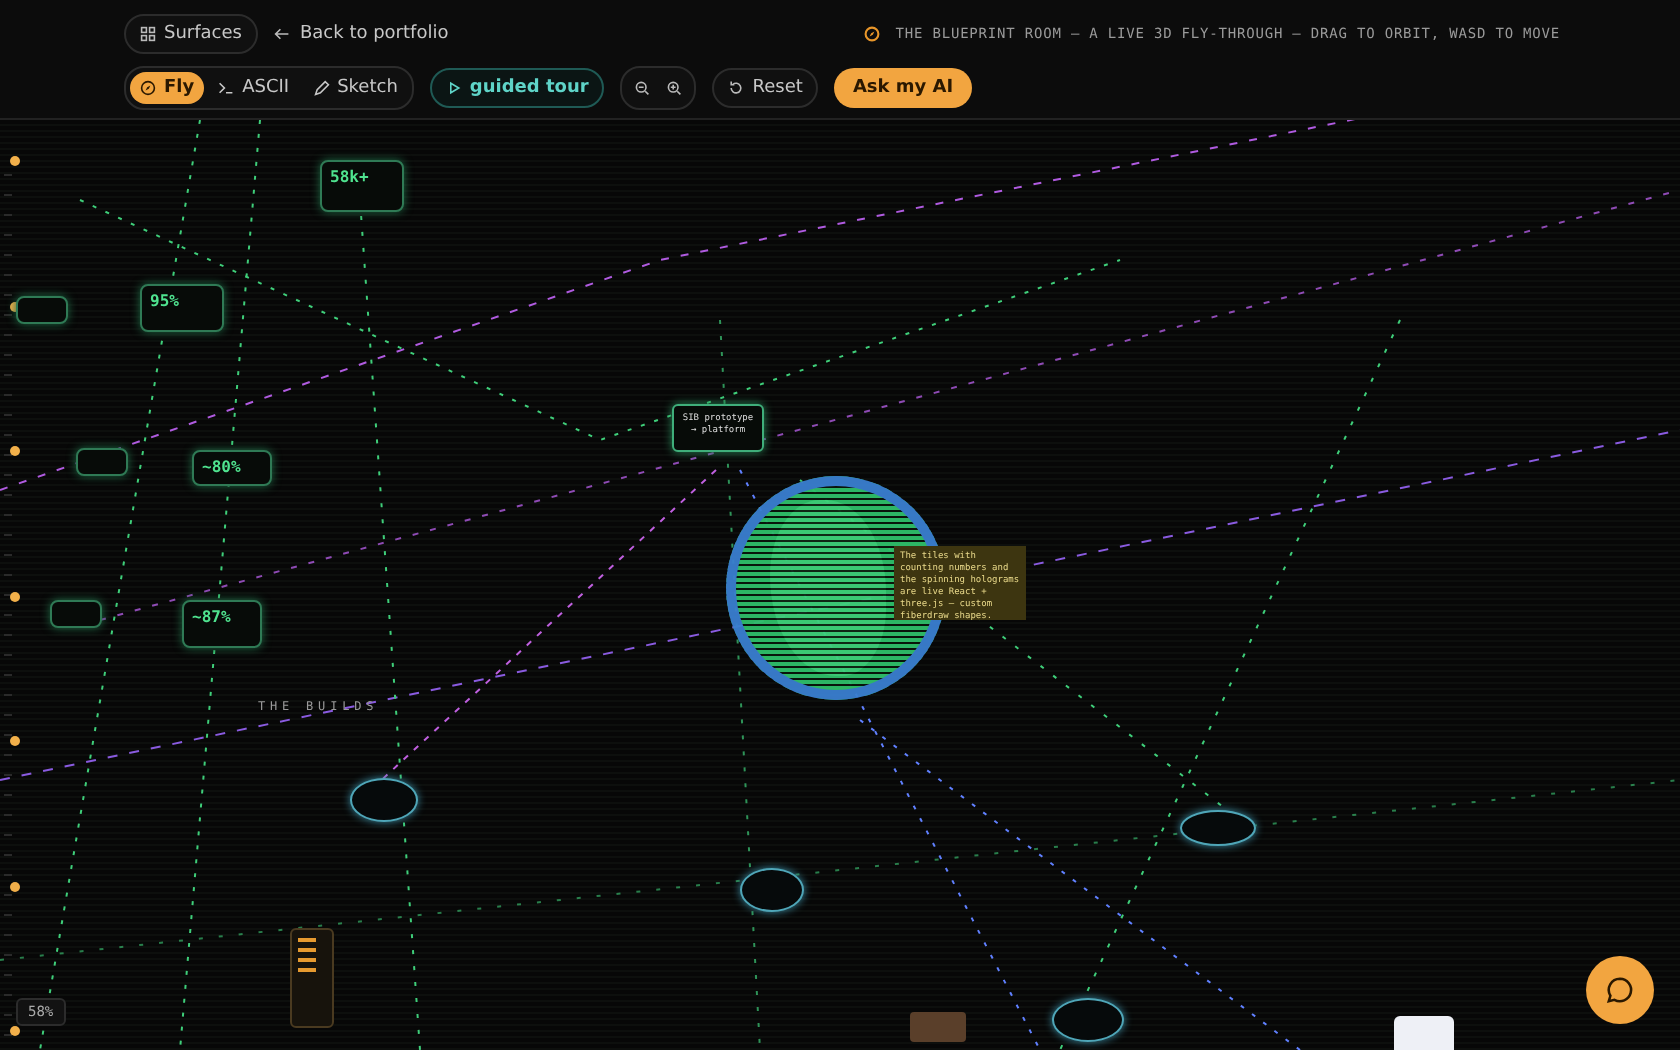 The image size is (1680, 1050). What do you see at coordinates (361, 33) in the screenshot?
I see `back-link: Back to portfolio` at bounding box center [361, 33].